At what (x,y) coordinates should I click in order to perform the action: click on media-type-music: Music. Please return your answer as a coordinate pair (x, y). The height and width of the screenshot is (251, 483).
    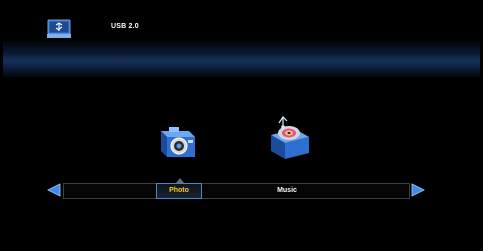
    Looking at the image, I should click on (287, 191).